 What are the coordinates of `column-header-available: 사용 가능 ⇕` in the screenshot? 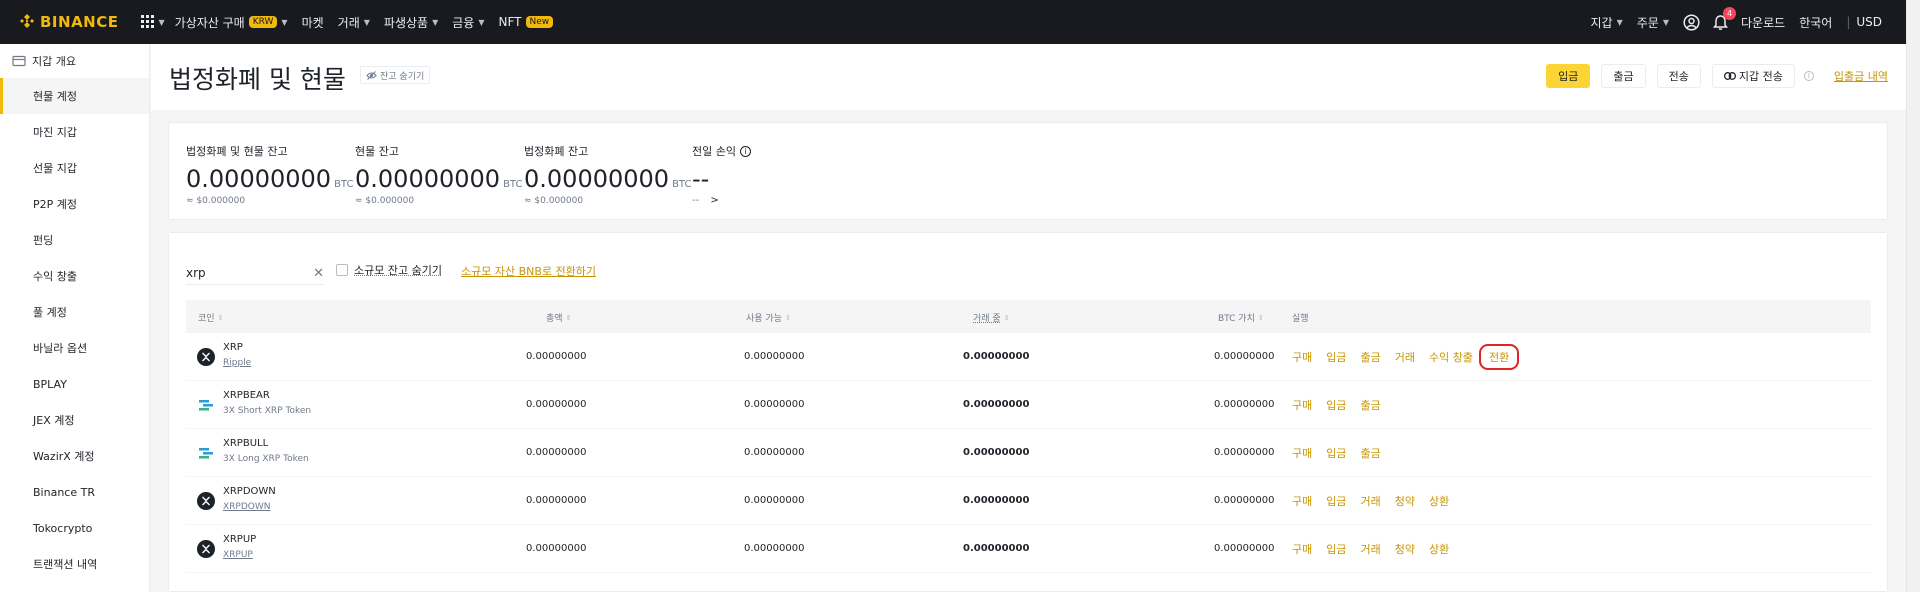 It's located at (768, 318).